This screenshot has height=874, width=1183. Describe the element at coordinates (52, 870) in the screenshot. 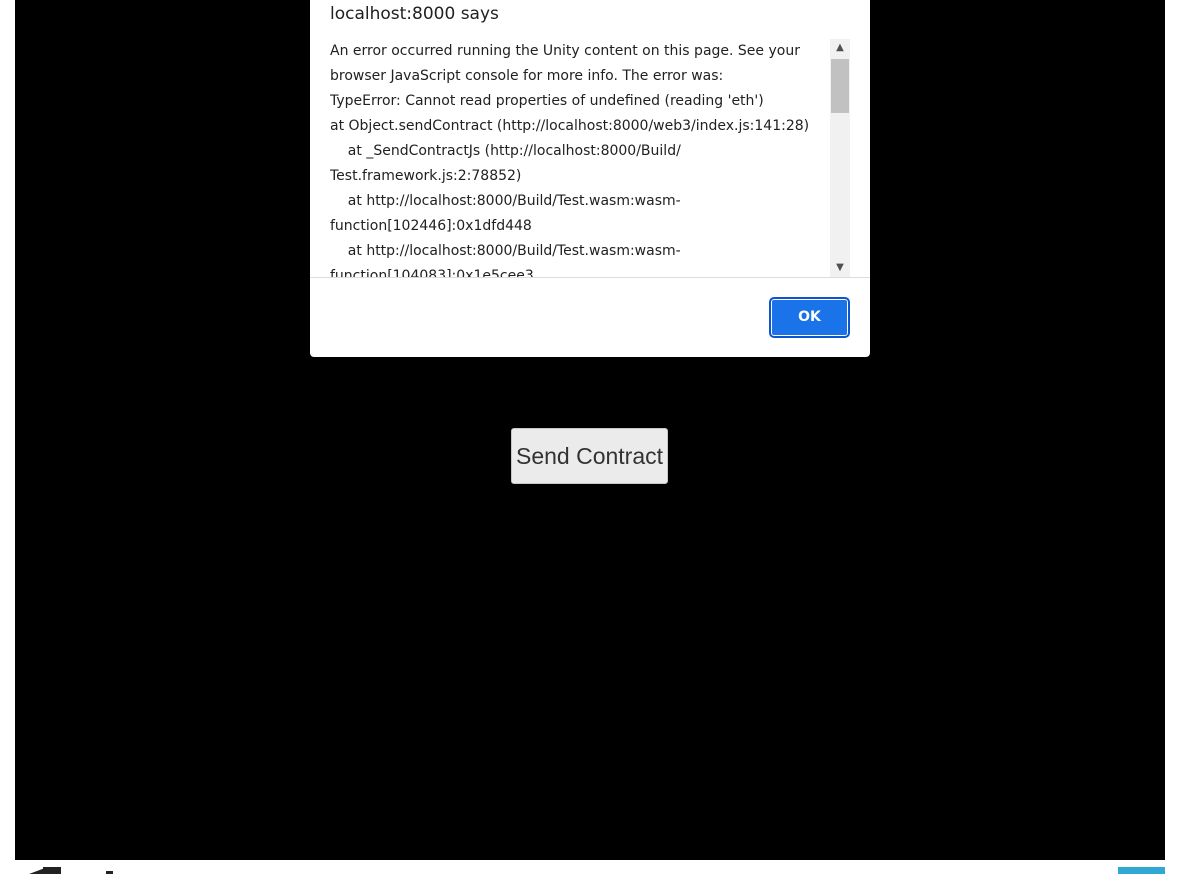

I see `unity-logo-block` at that location.